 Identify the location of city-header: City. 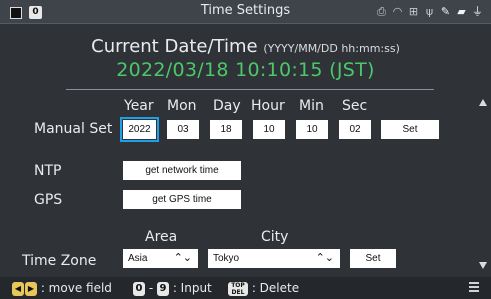
(275, 237).